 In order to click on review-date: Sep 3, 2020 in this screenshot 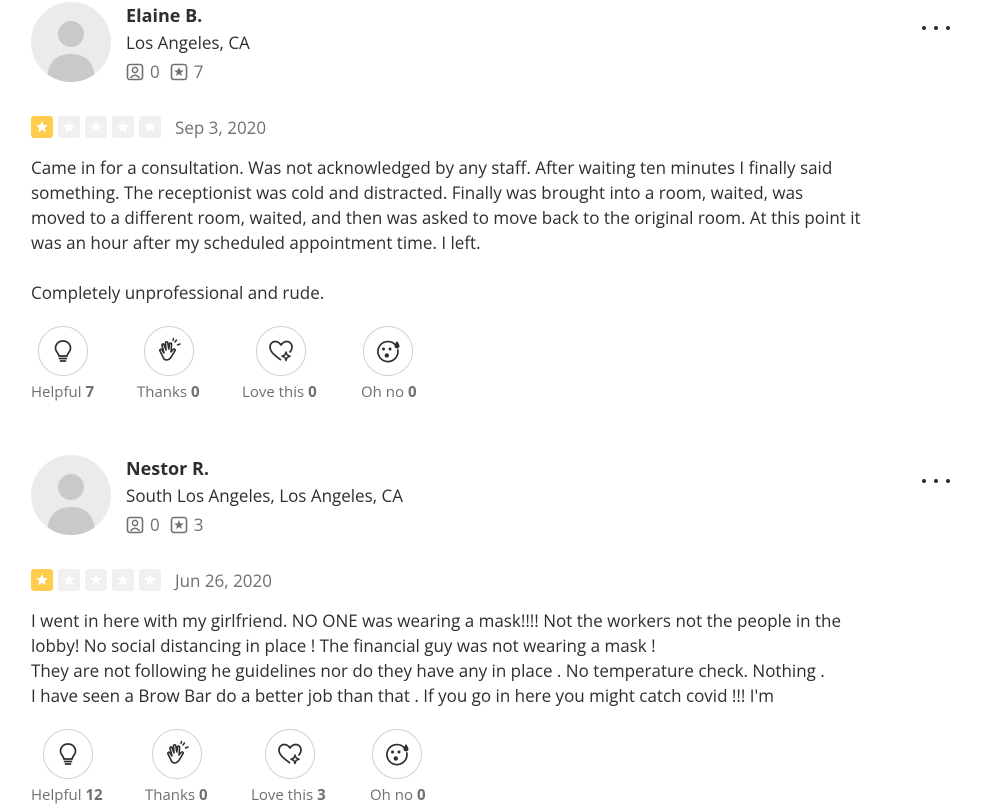, I will do `click(221, 127)`.